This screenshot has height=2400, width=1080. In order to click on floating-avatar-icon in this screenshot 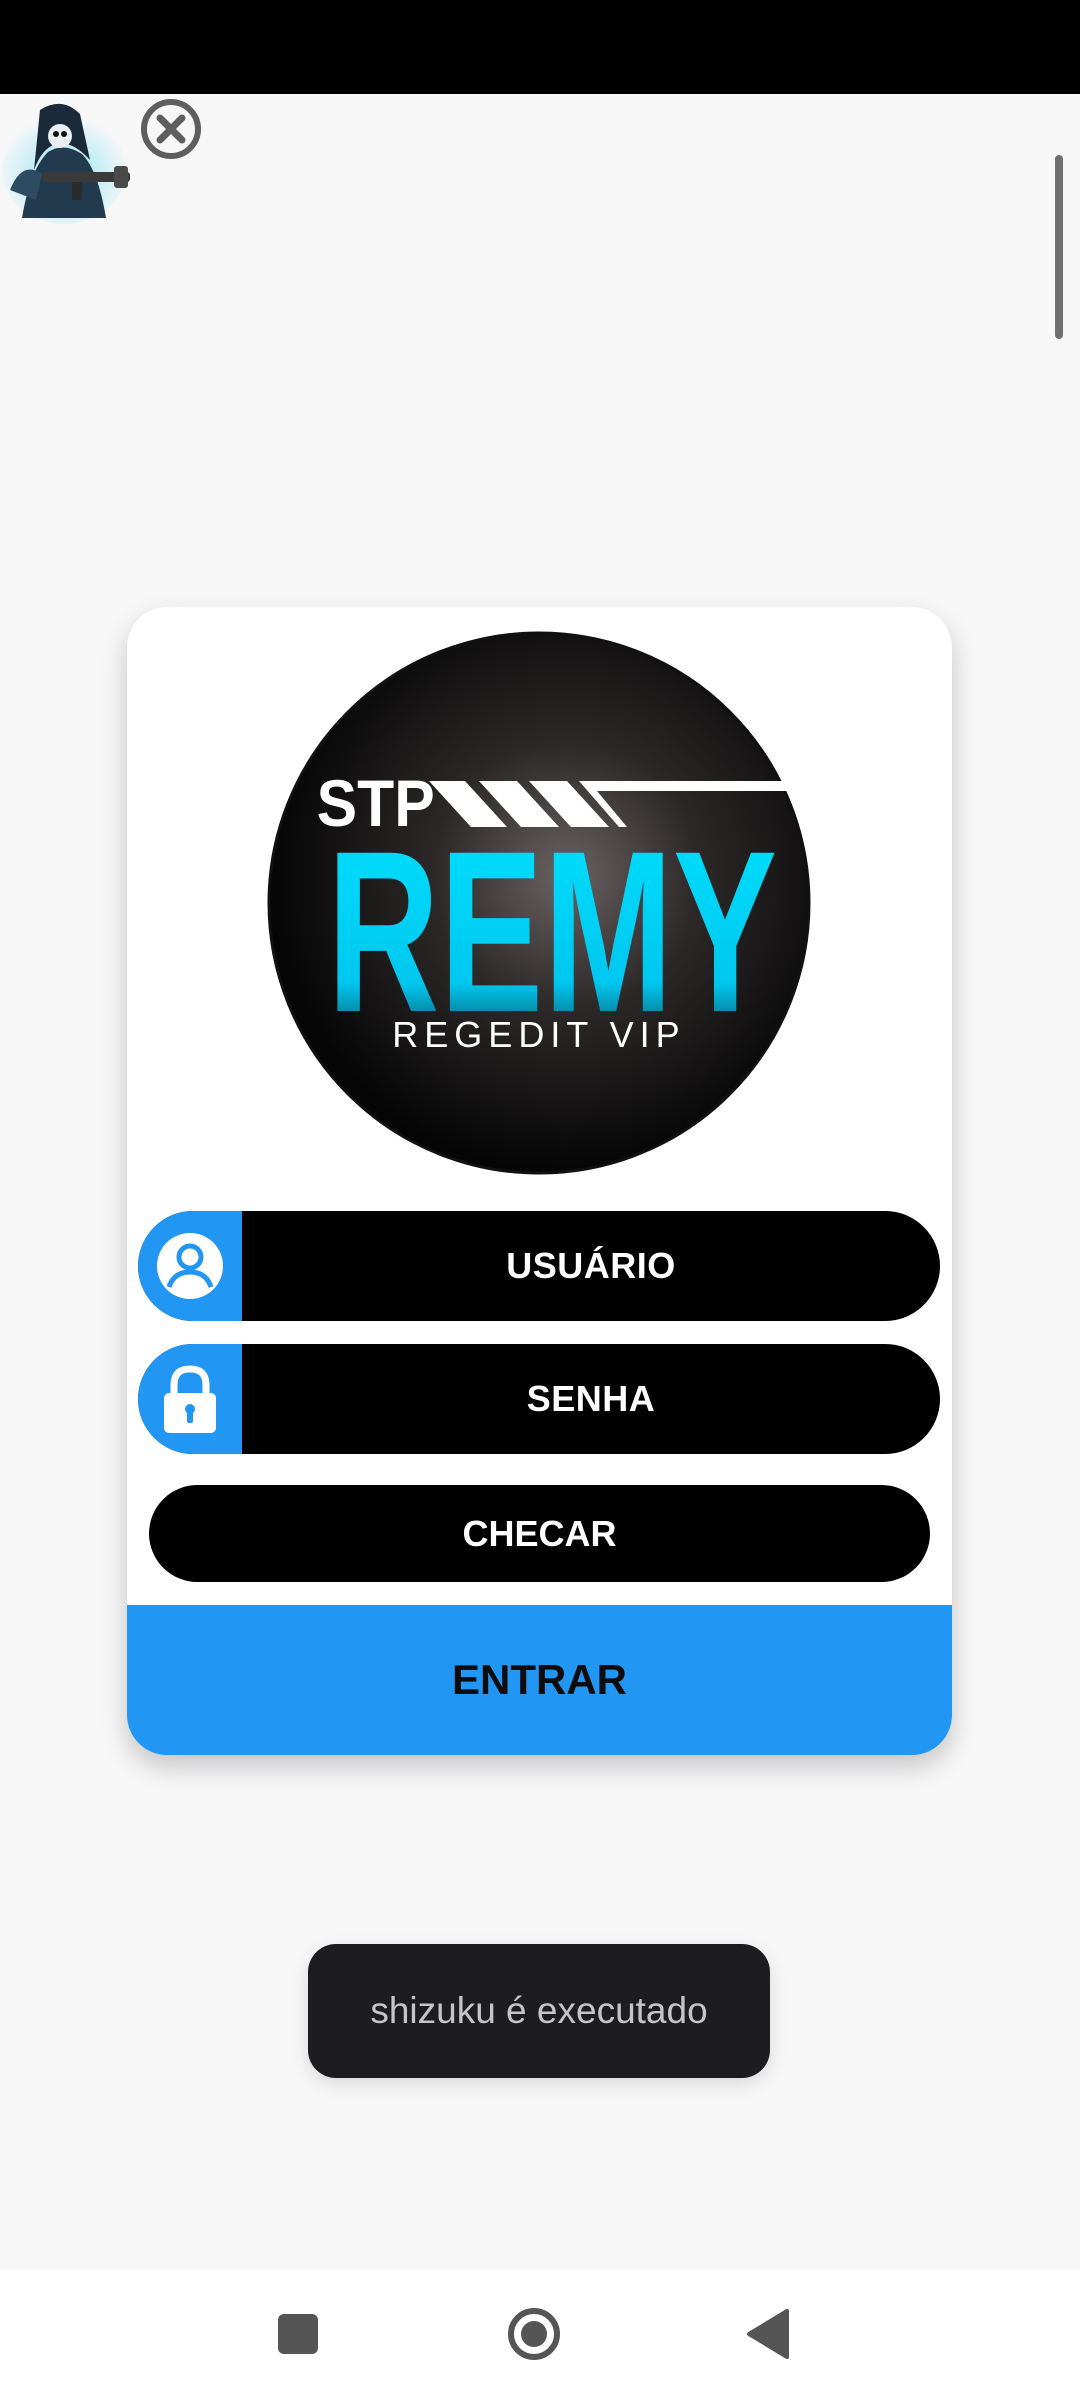, I will do `click(69, 163)`.